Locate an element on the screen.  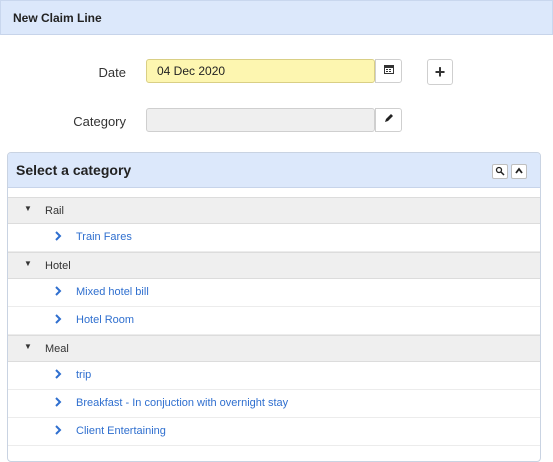
collapse-button is located at coordinates (519, 171).